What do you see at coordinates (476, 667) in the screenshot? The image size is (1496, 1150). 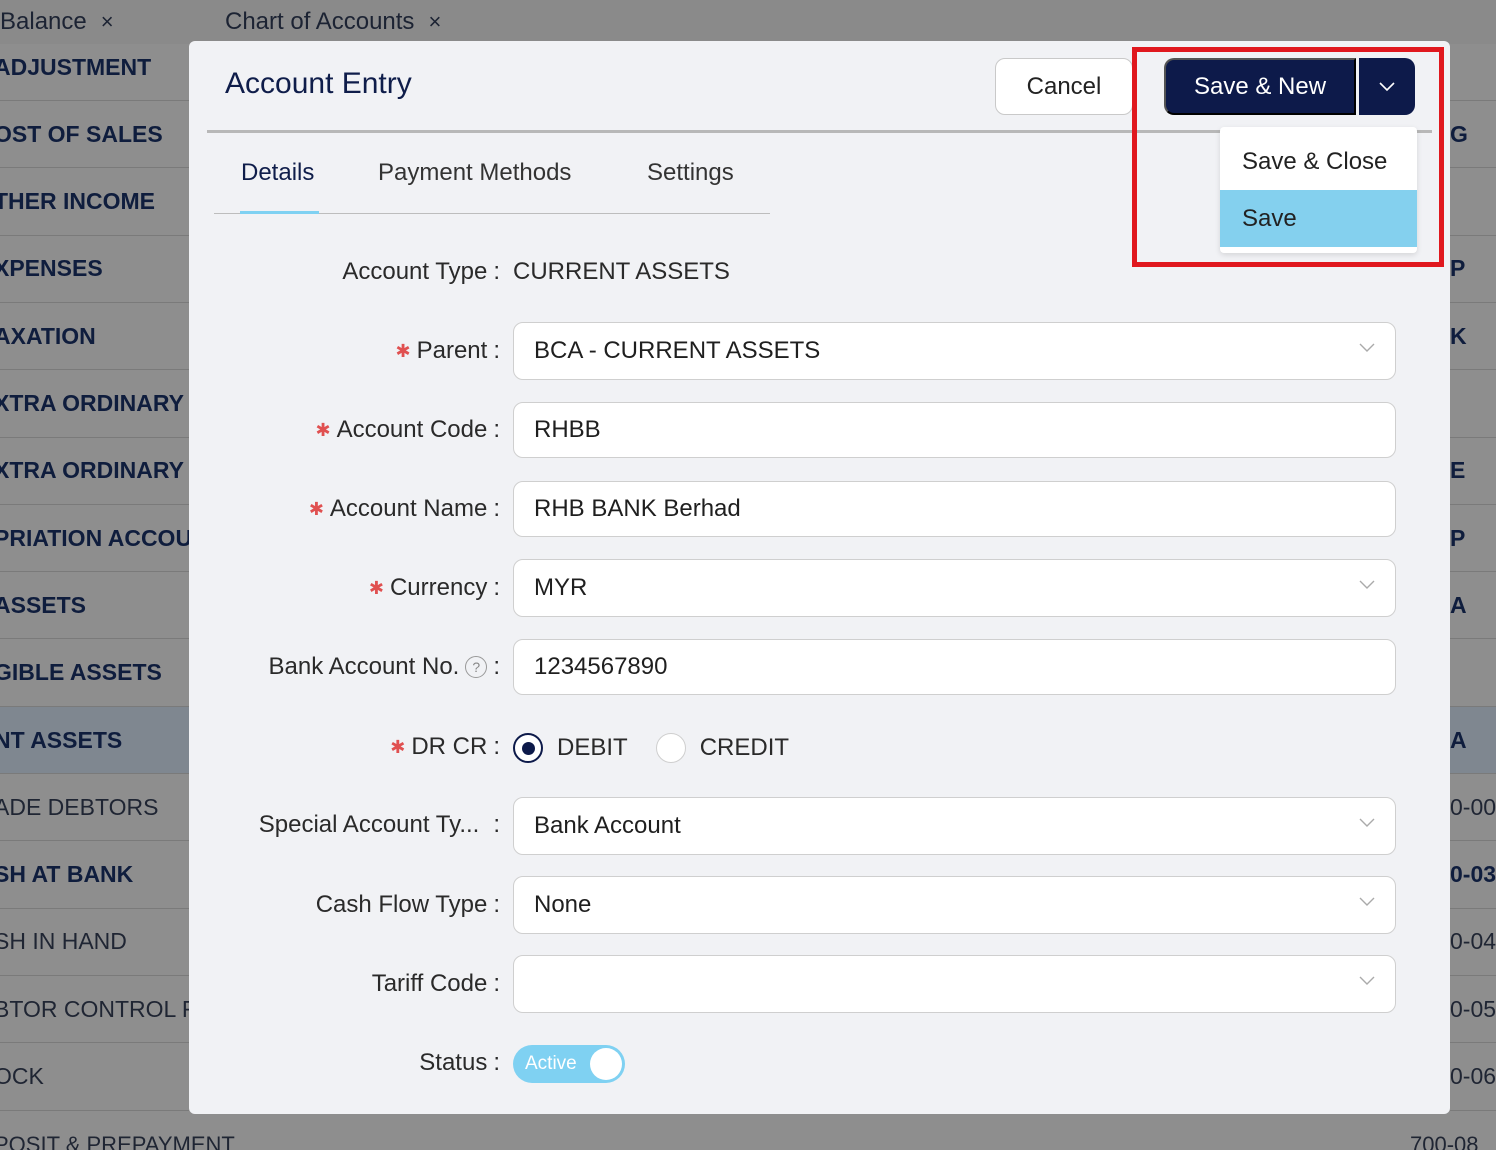 I see `help-icon: ?` at bounding box center [476, 667].